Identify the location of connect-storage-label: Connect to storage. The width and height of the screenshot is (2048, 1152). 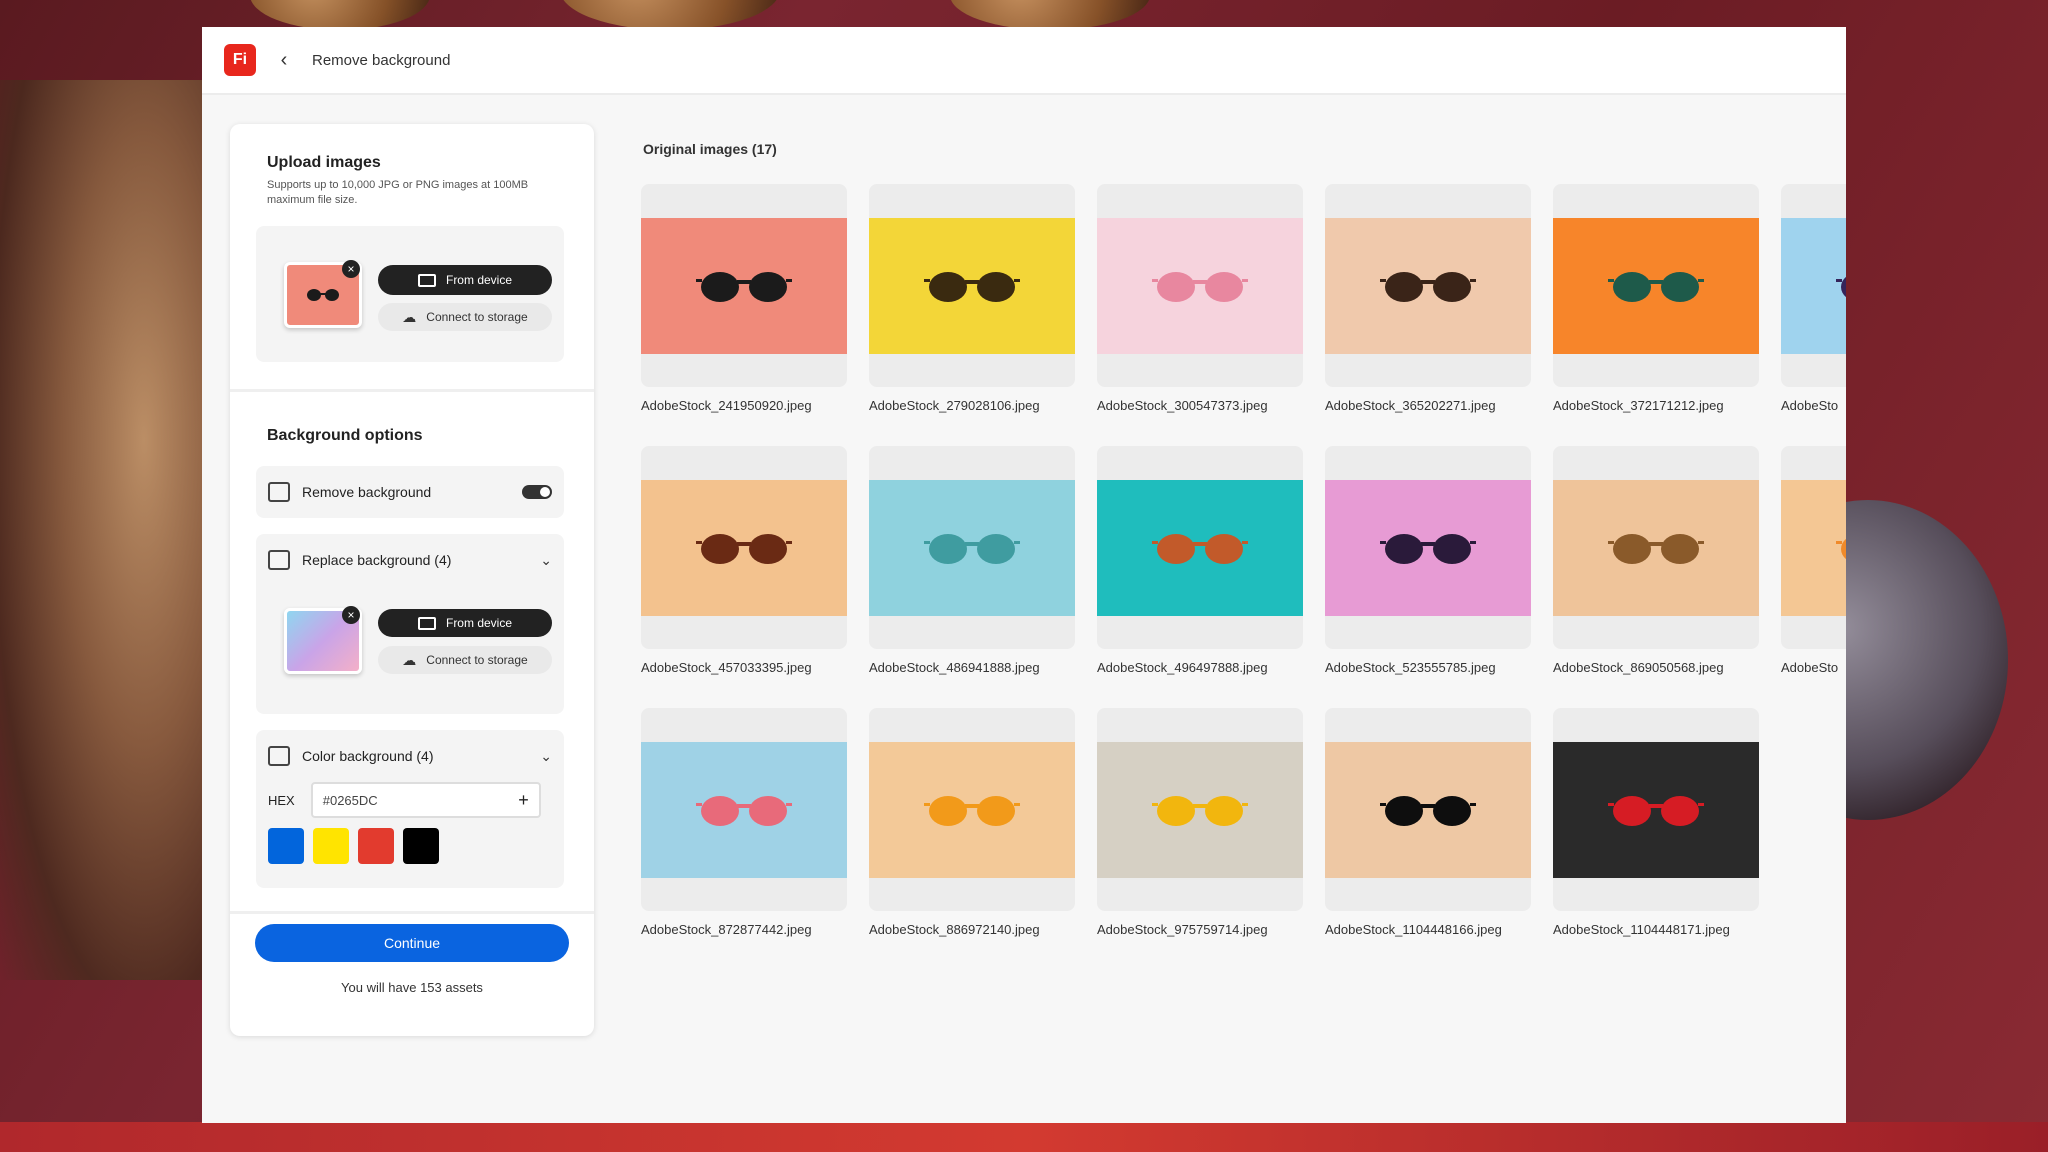
(477, 317).